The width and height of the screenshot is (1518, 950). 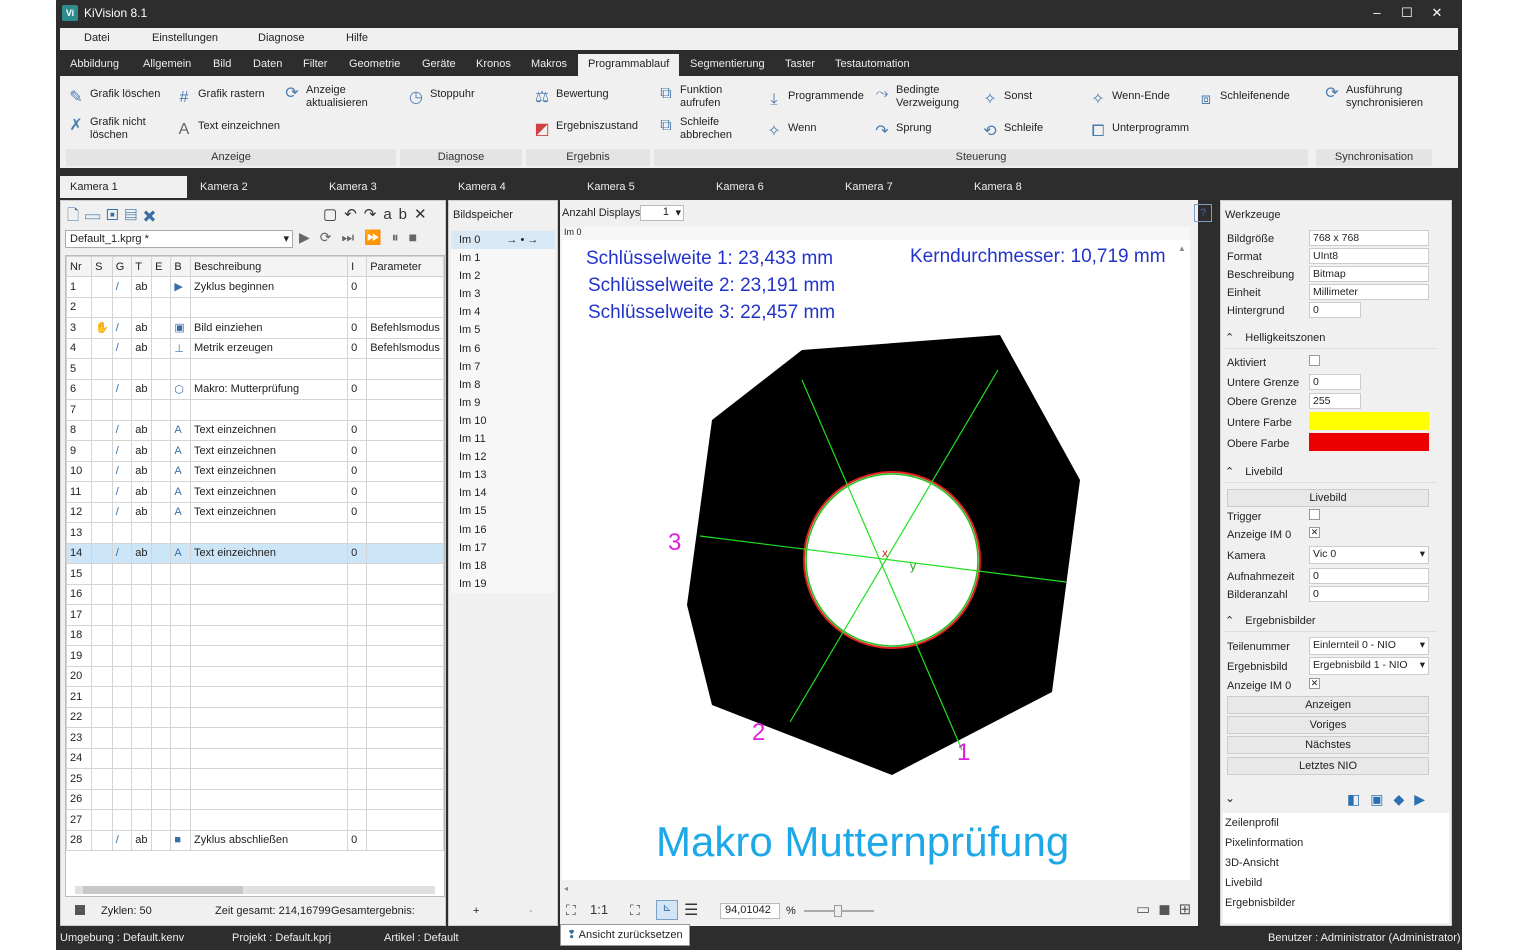 What do you see at coordinates (503, 276) in the screenshot?
I see `image-memory-item: Im 2` at bounding box center [503, 276].